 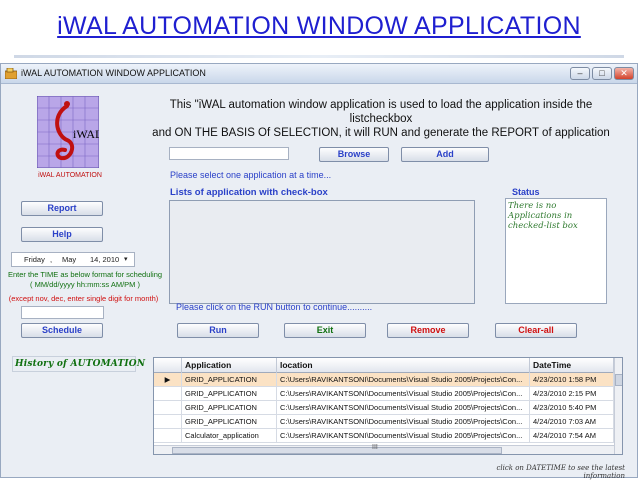 I want to click on horizontal-scrollbar: III, so click(x=384, y=449).